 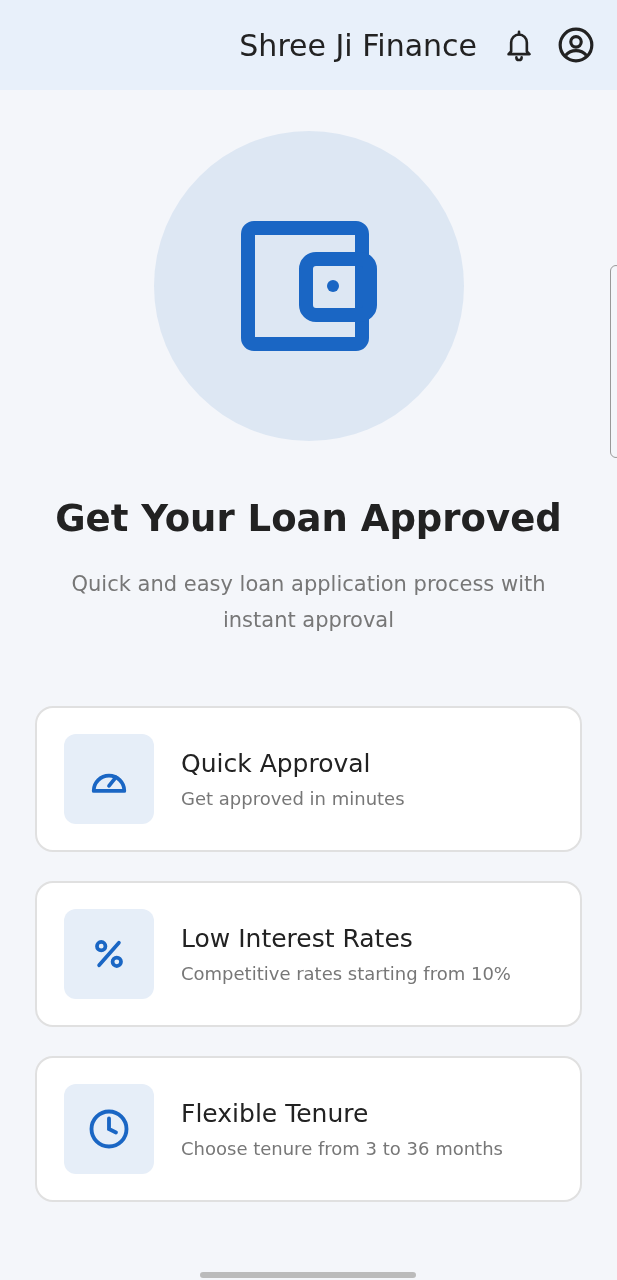 I want to click on hero-title: Get Your Loan Approved, so click(x=308, y=518).